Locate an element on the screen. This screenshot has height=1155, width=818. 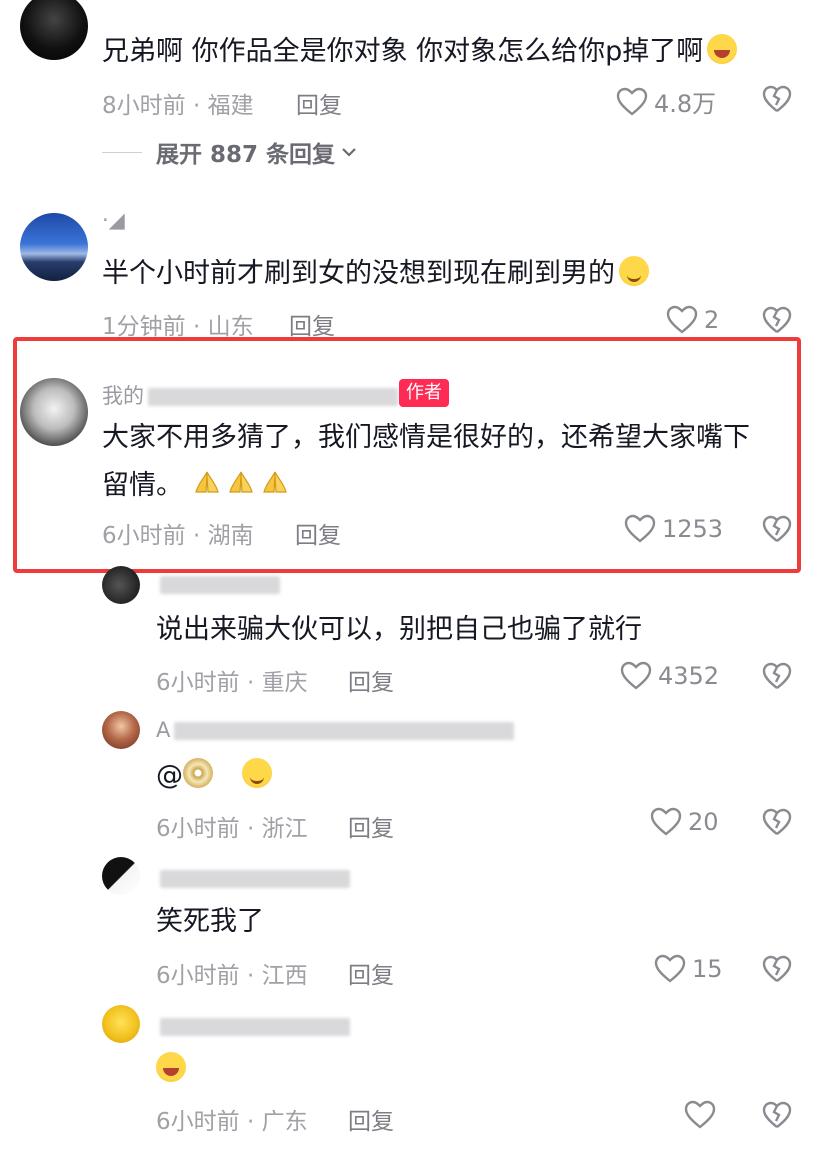
like-button: 20 is located at coordinates (684, 822).